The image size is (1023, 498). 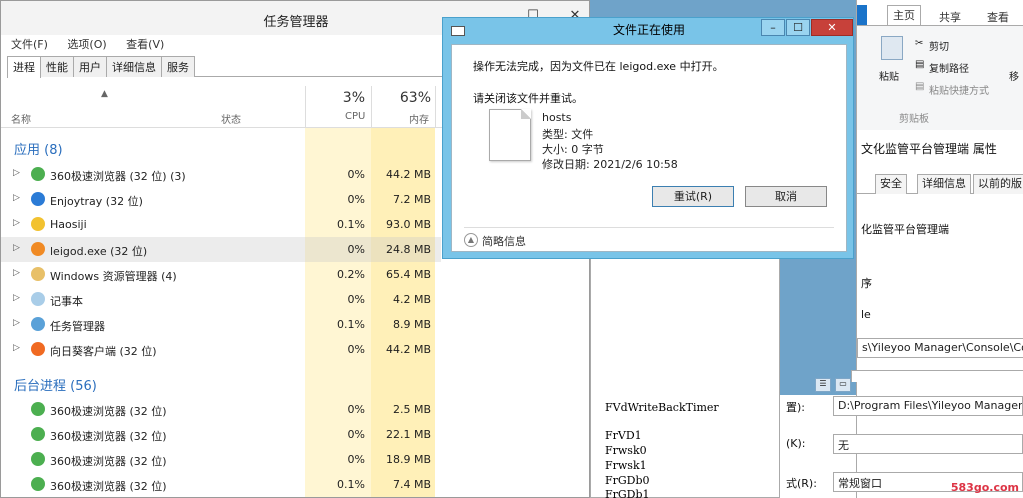 What do you see at coordinates (693, 196) in the screenshot?
I see `retry-button: 重试(R)` at bounding box center [693, 196].